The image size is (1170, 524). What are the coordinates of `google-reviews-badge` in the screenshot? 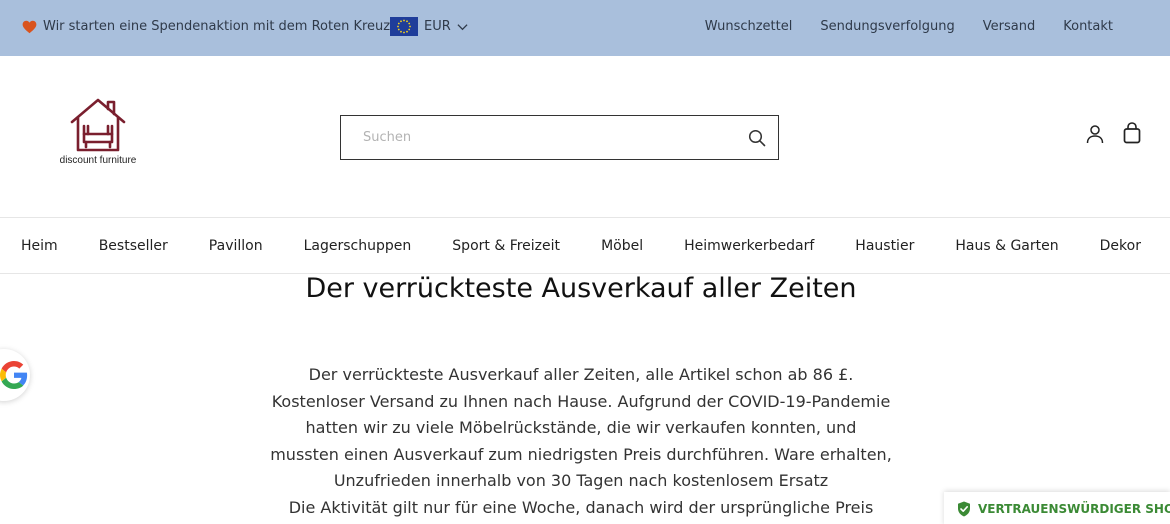 It's located at (15, 375).